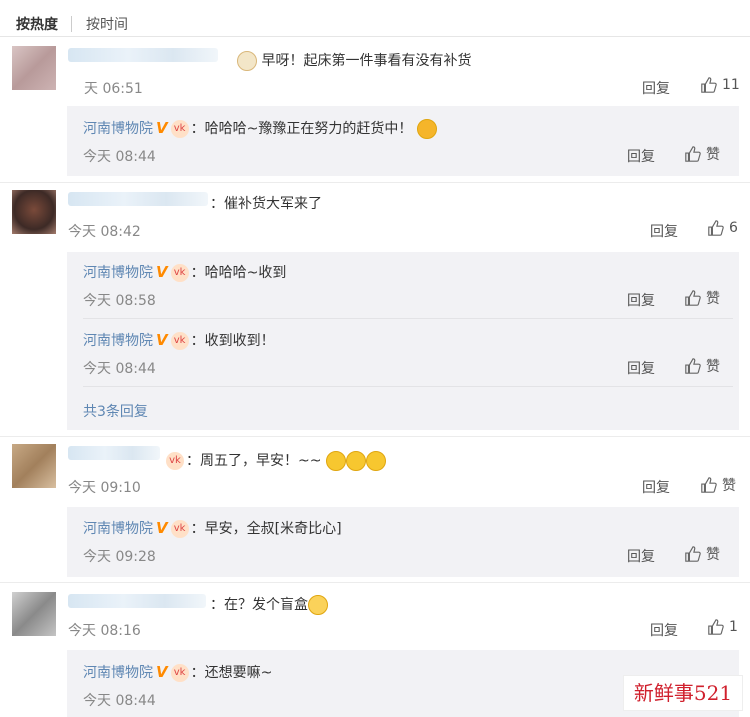 This screenshot has width=750, height=717. Describe the element at coordinates (37, 24) in the screenshot. I see `sort-by-hot: 按热度` at that location.